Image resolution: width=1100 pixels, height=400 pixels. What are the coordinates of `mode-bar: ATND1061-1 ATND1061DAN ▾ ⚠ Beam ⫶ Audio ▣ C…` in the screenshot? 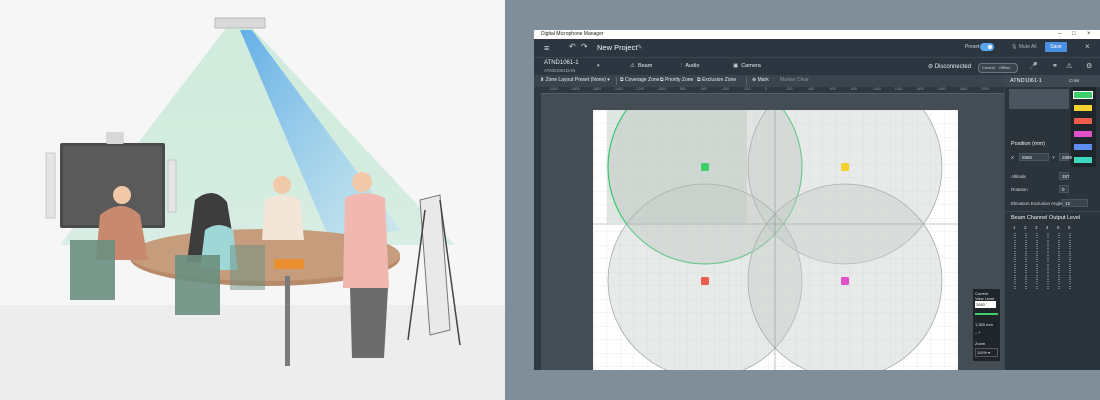 It's located at (817, 66).